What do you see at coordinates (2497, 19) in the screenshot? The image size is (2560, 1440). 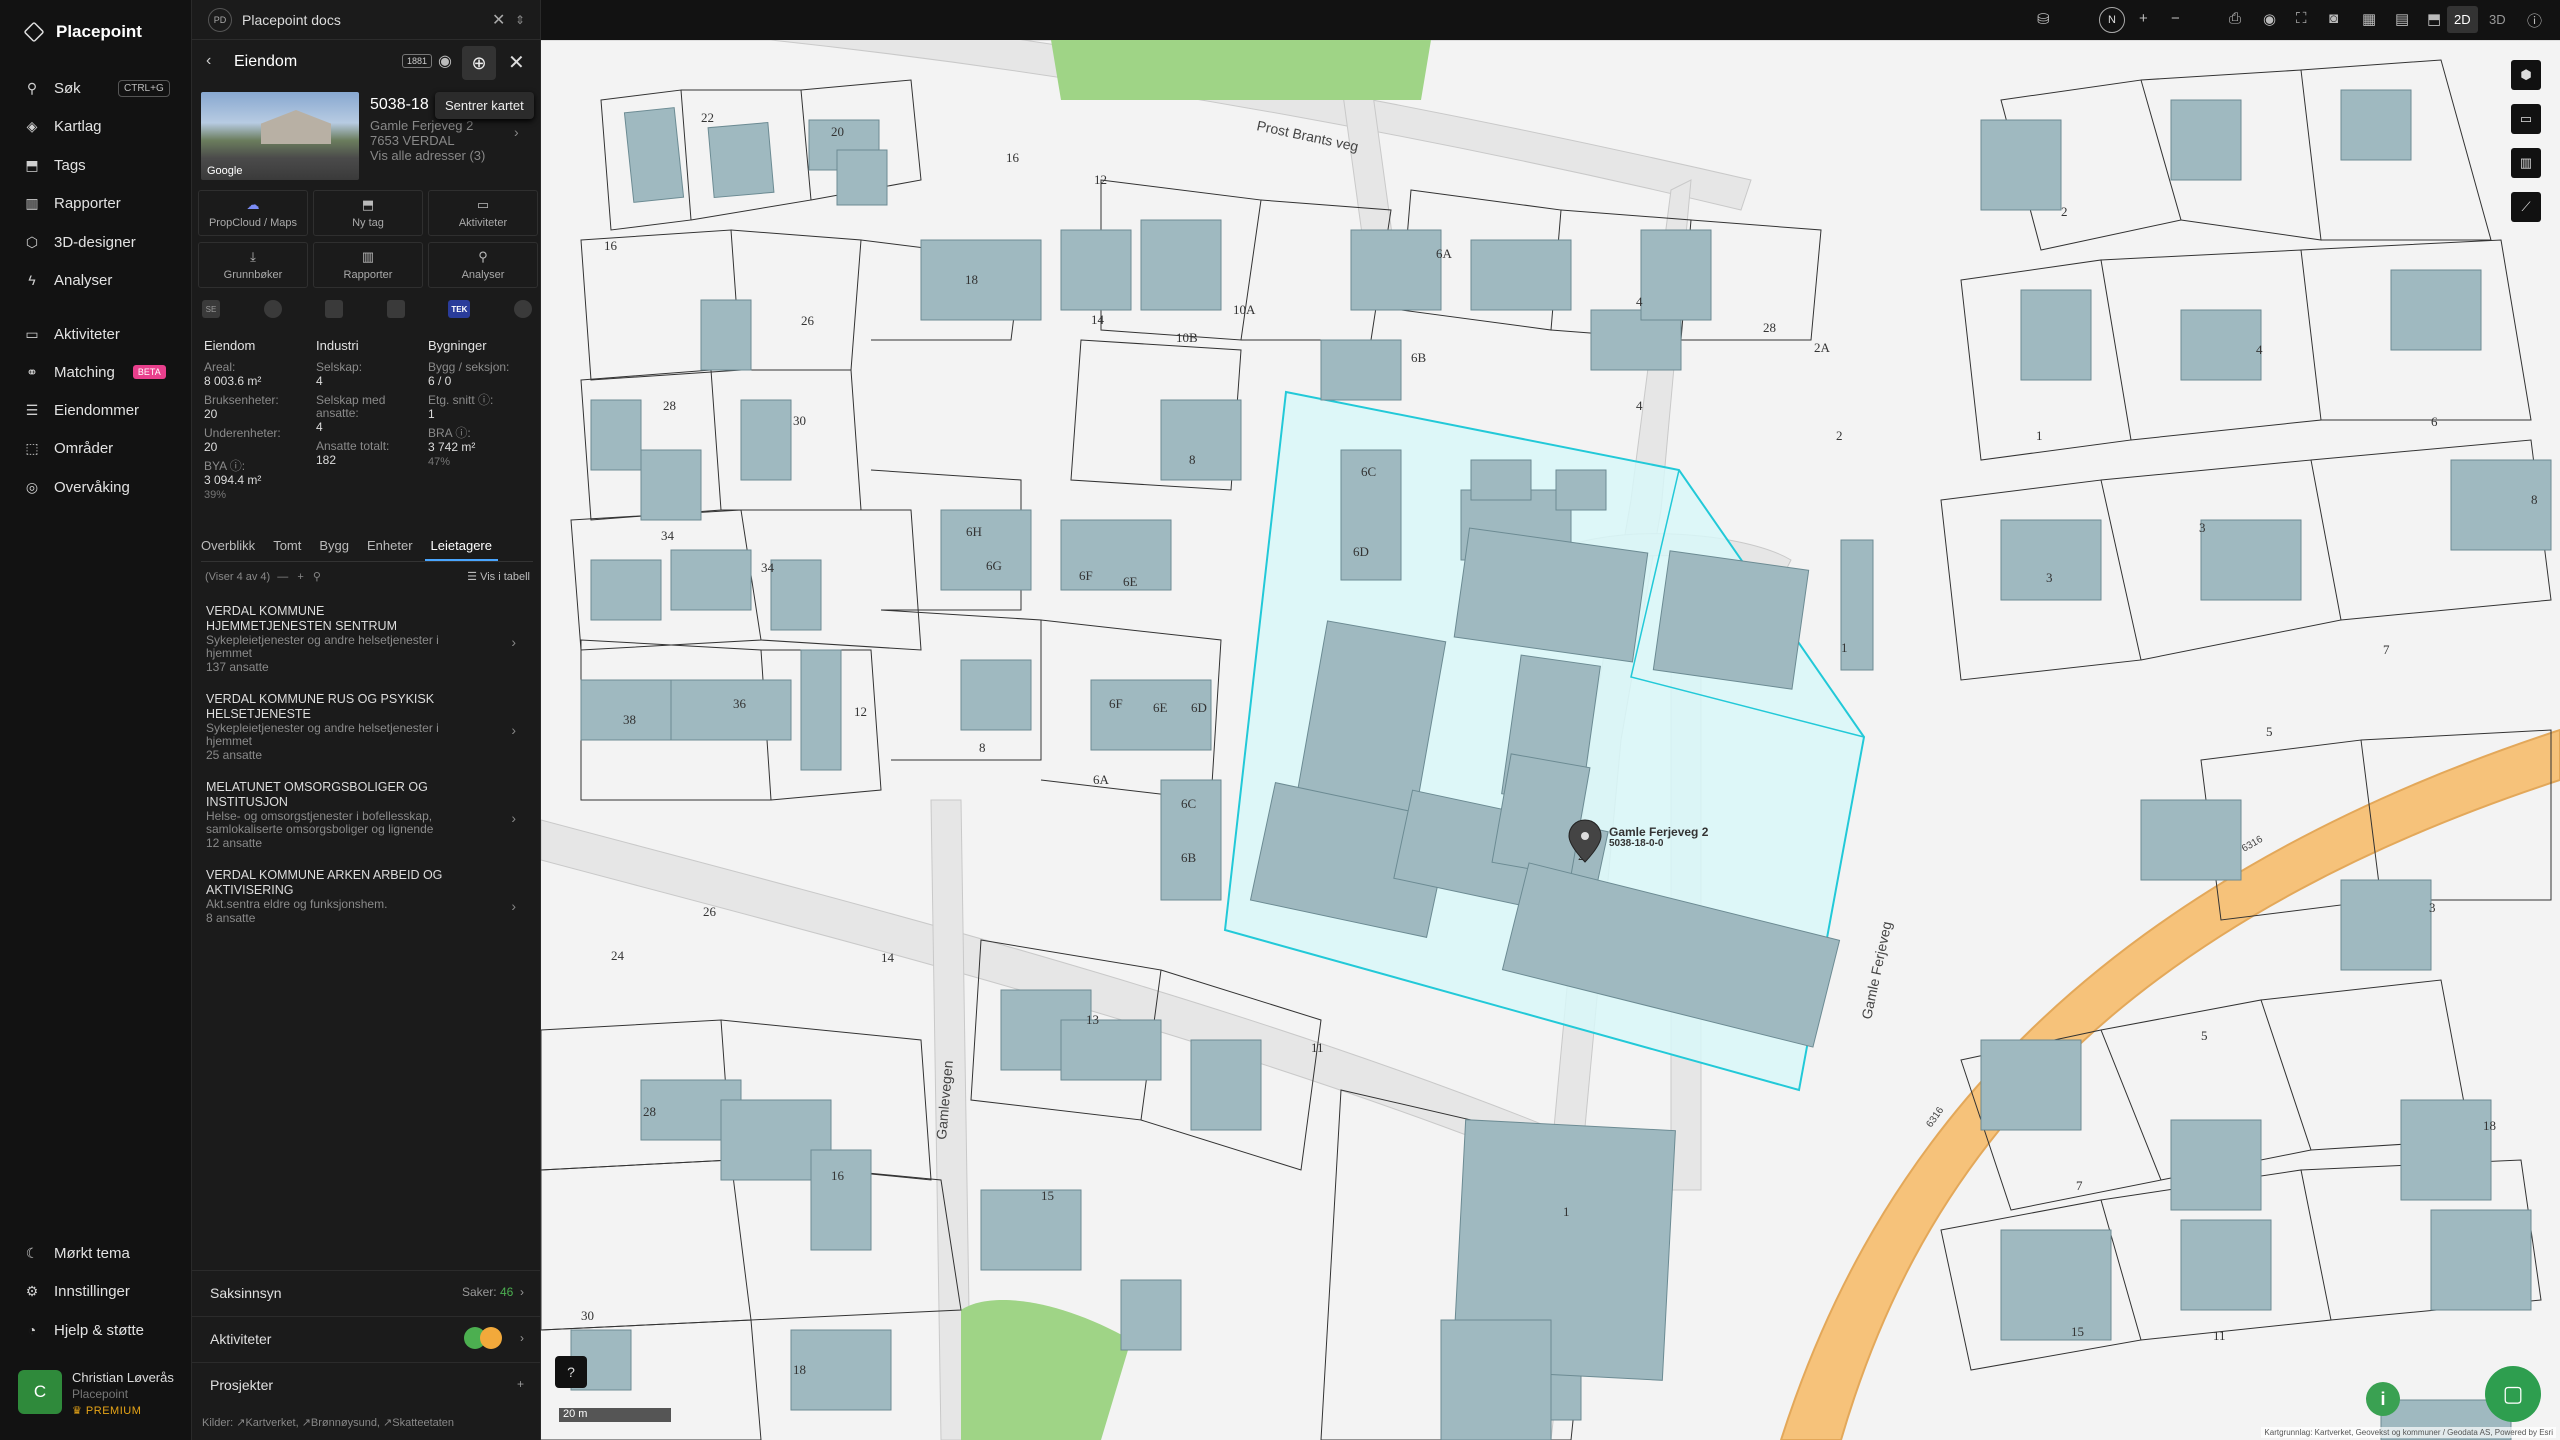 I see `view-3d-button: 3D` at bounding box center [2497, 19].